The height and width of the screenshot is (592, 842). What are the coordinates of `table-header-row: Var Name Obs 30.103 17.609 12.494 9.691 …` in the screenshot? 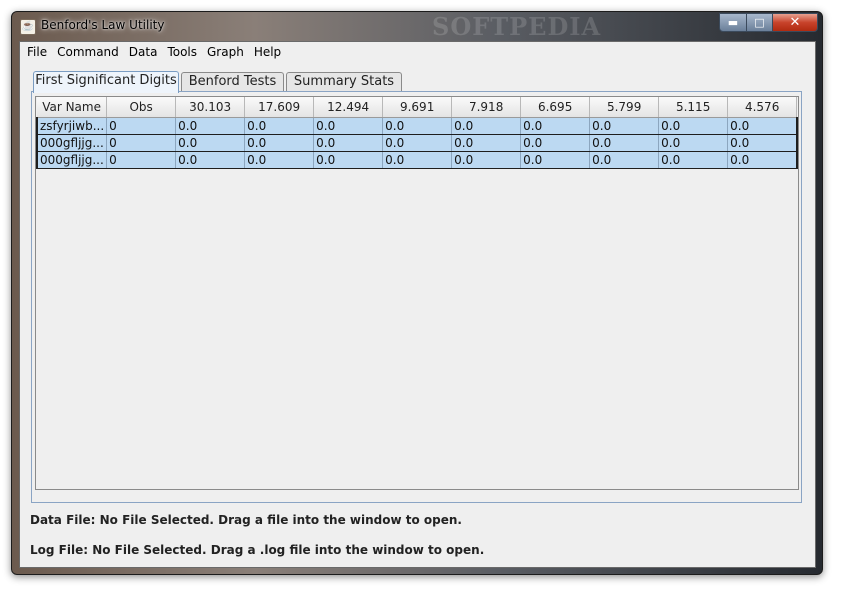 It's located at (417, 107).